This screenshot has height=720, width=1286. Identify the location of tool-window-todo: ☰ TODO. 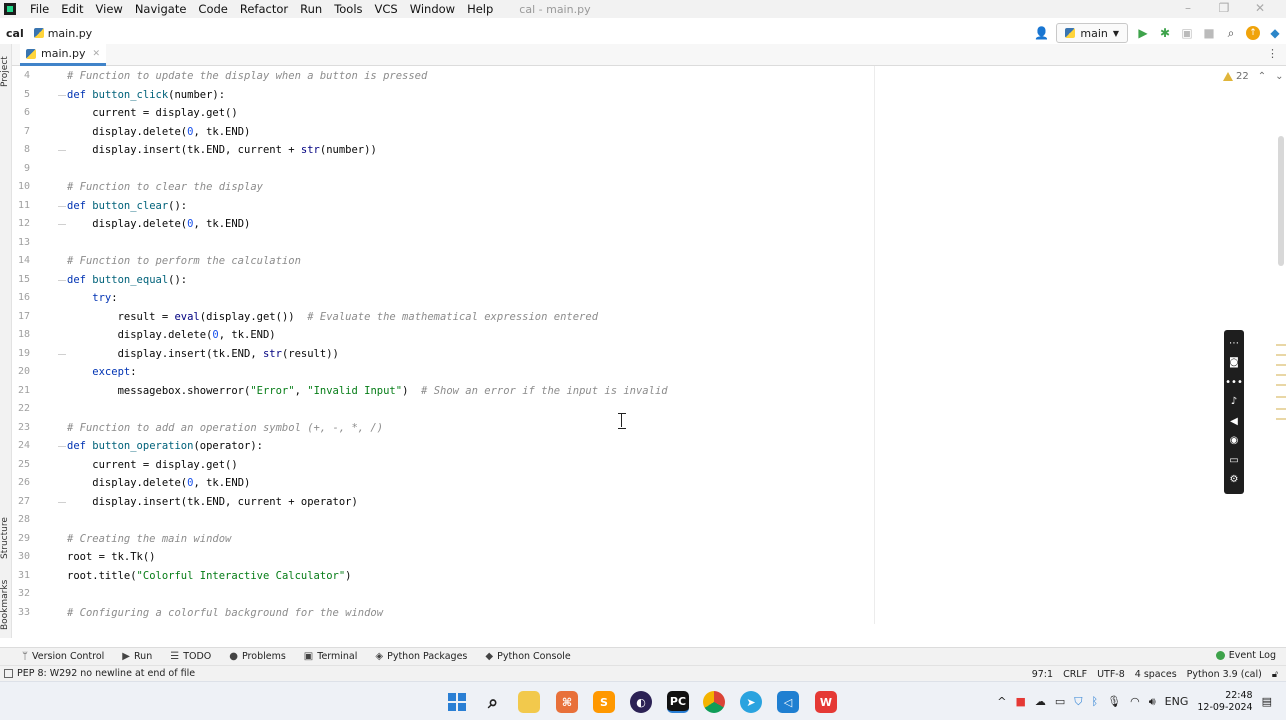
(190, 656).